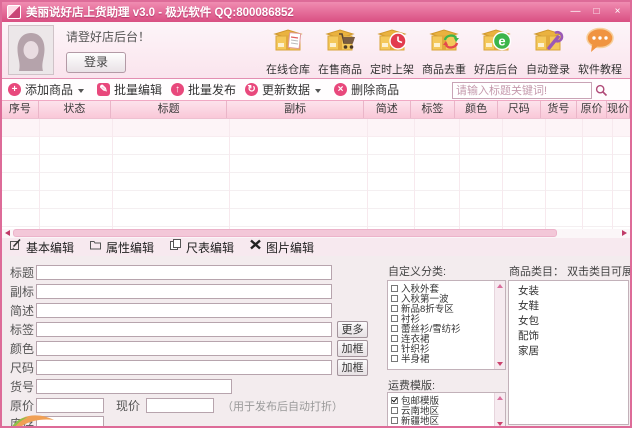 The width and height of the screenshot is (632, 428). What do you see at coordinates (48, 89) in the screenshot?
I see `add-product-button: + 添加商品` at bounding box center [48, 89].